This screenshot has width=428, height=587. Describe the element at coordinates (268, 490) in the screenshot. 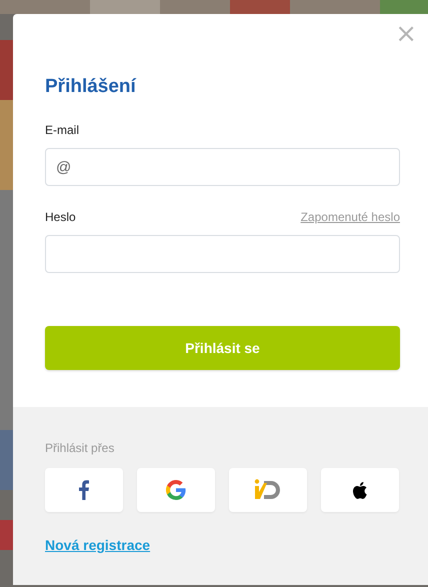

I see `id-logo-icon` at that location.